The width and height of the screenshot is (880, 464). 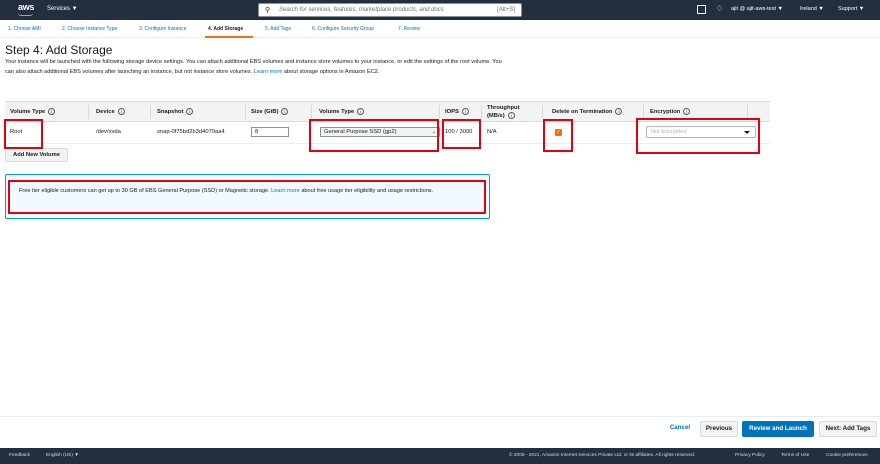 What do you see at coordinates (452, 112) in the screenshot?
I see `header-iops-label: IOPS` at bounding box center [452, 112].